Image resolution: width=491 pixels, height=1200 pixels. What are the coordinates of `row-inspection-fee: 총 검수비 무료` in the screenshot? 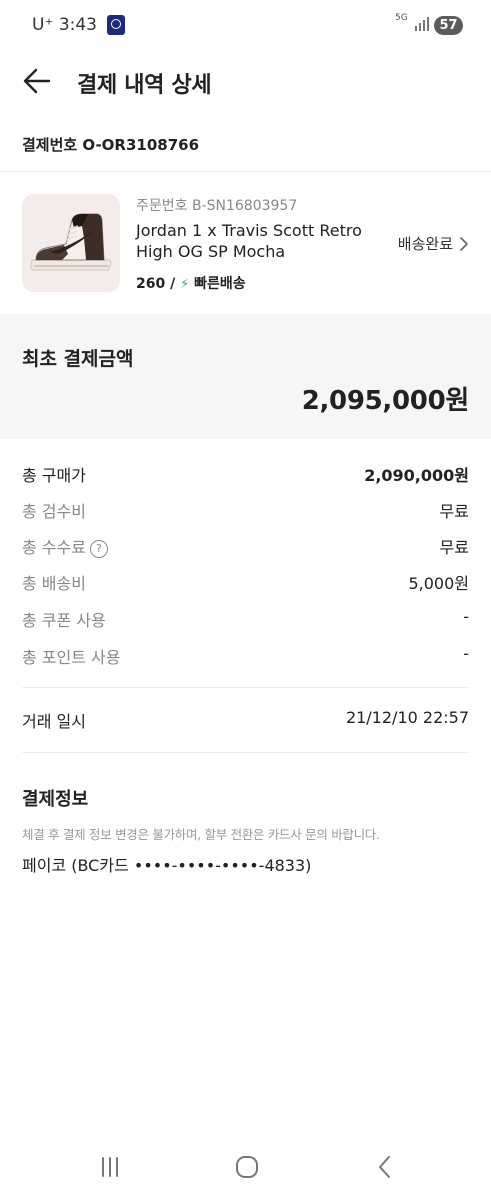 It's located at (245, 510).